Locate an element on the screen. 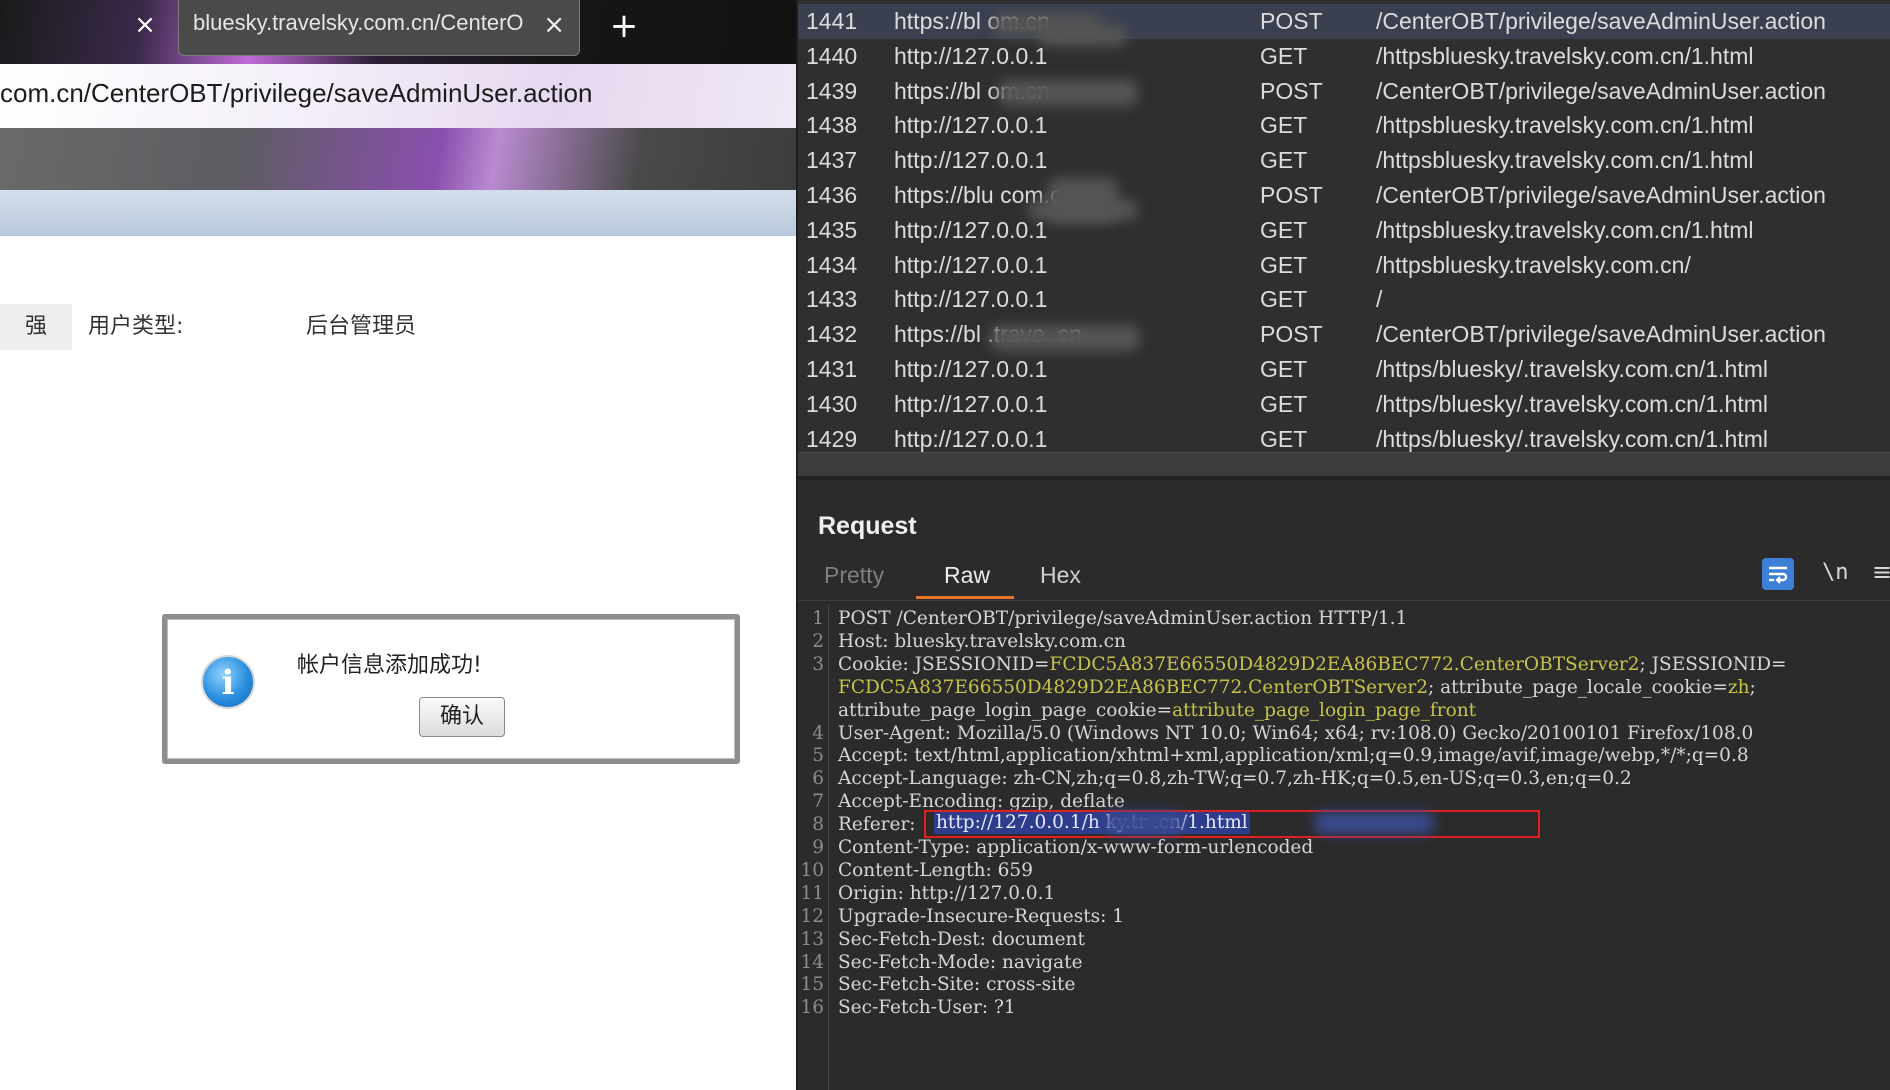 This screenshot has height=1090, width=1890. history-id: 1437 is located at coordinates (832, 160).